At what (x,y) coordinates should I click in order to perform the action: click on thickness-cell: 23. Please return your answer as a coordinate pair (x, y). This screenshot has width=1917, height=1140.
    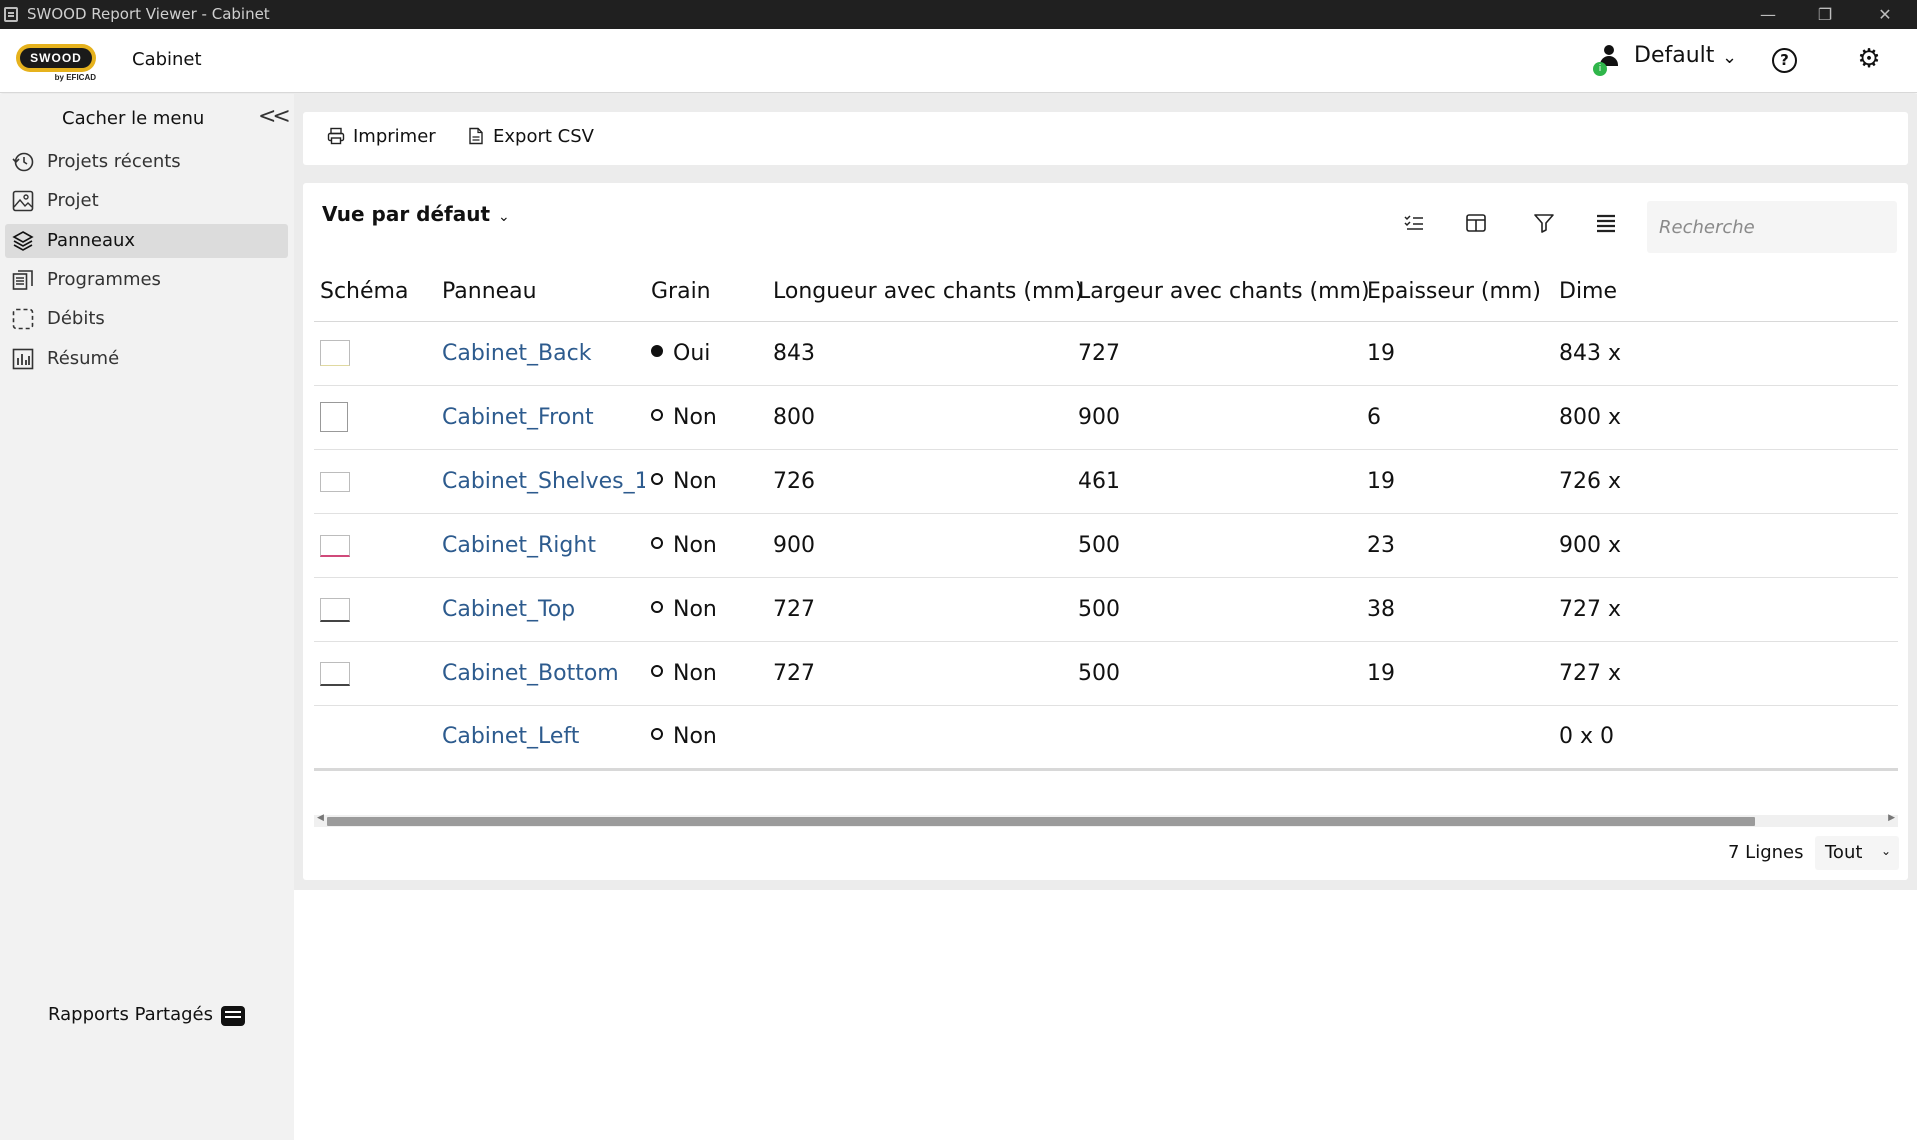
    Looking at the image, I should click on (1457, 545).